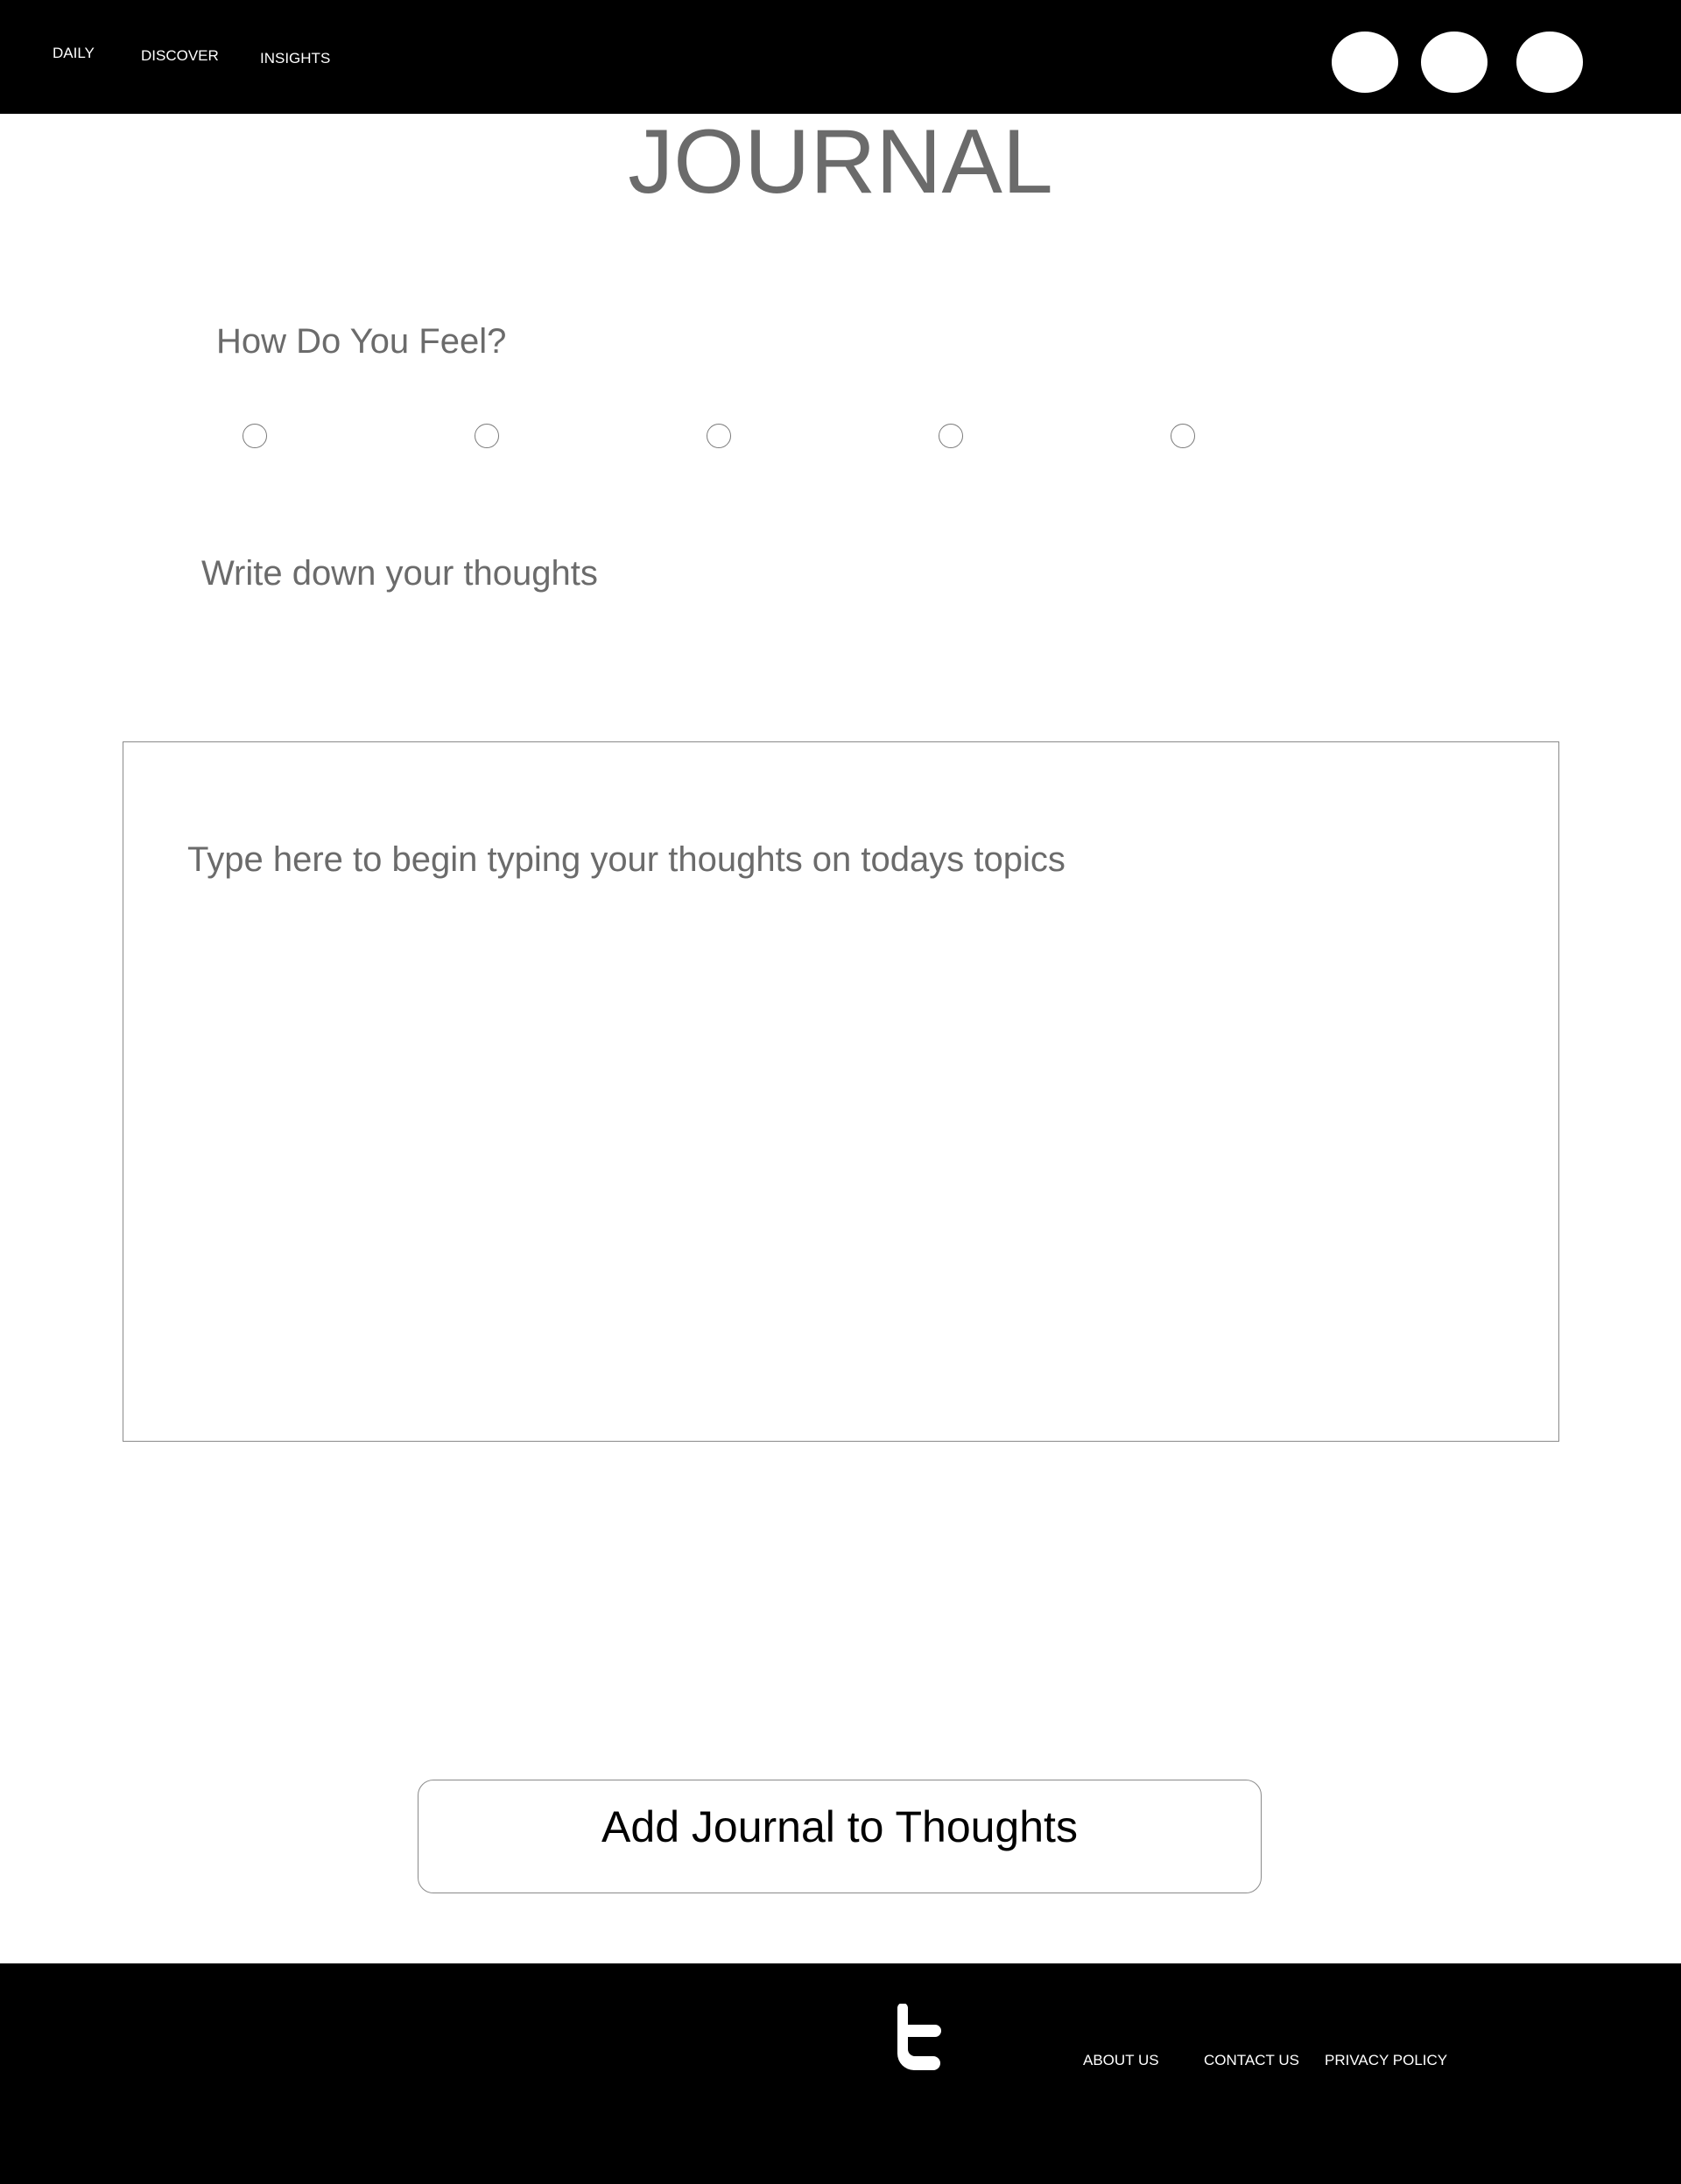 This screenshot has width=1681, height=2184. I want to click on add-journal-button: Add Journal to Thoughts, so click(840, 1836).